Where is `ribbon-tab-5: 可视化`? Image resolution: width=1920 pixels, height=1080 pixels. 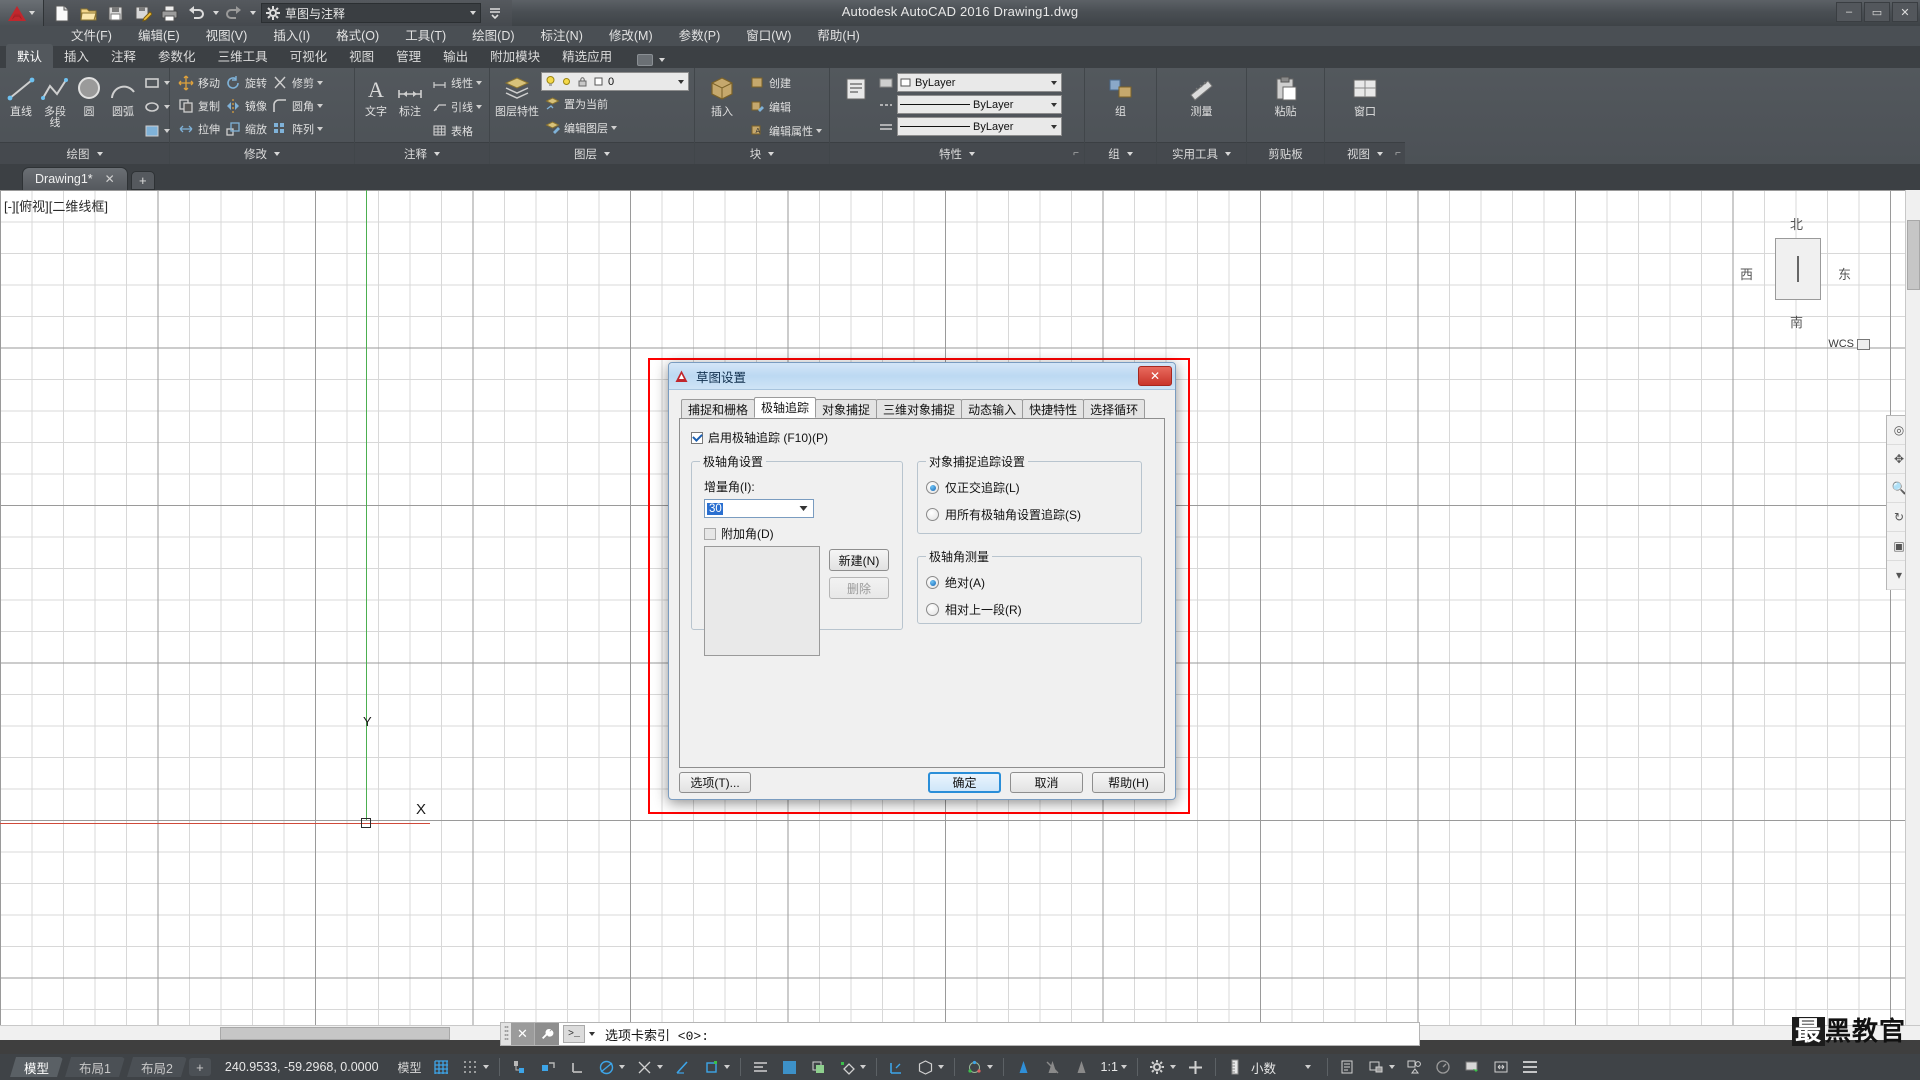 ribbon-tab-5: 可视化 is located at coordinates (309, 56).